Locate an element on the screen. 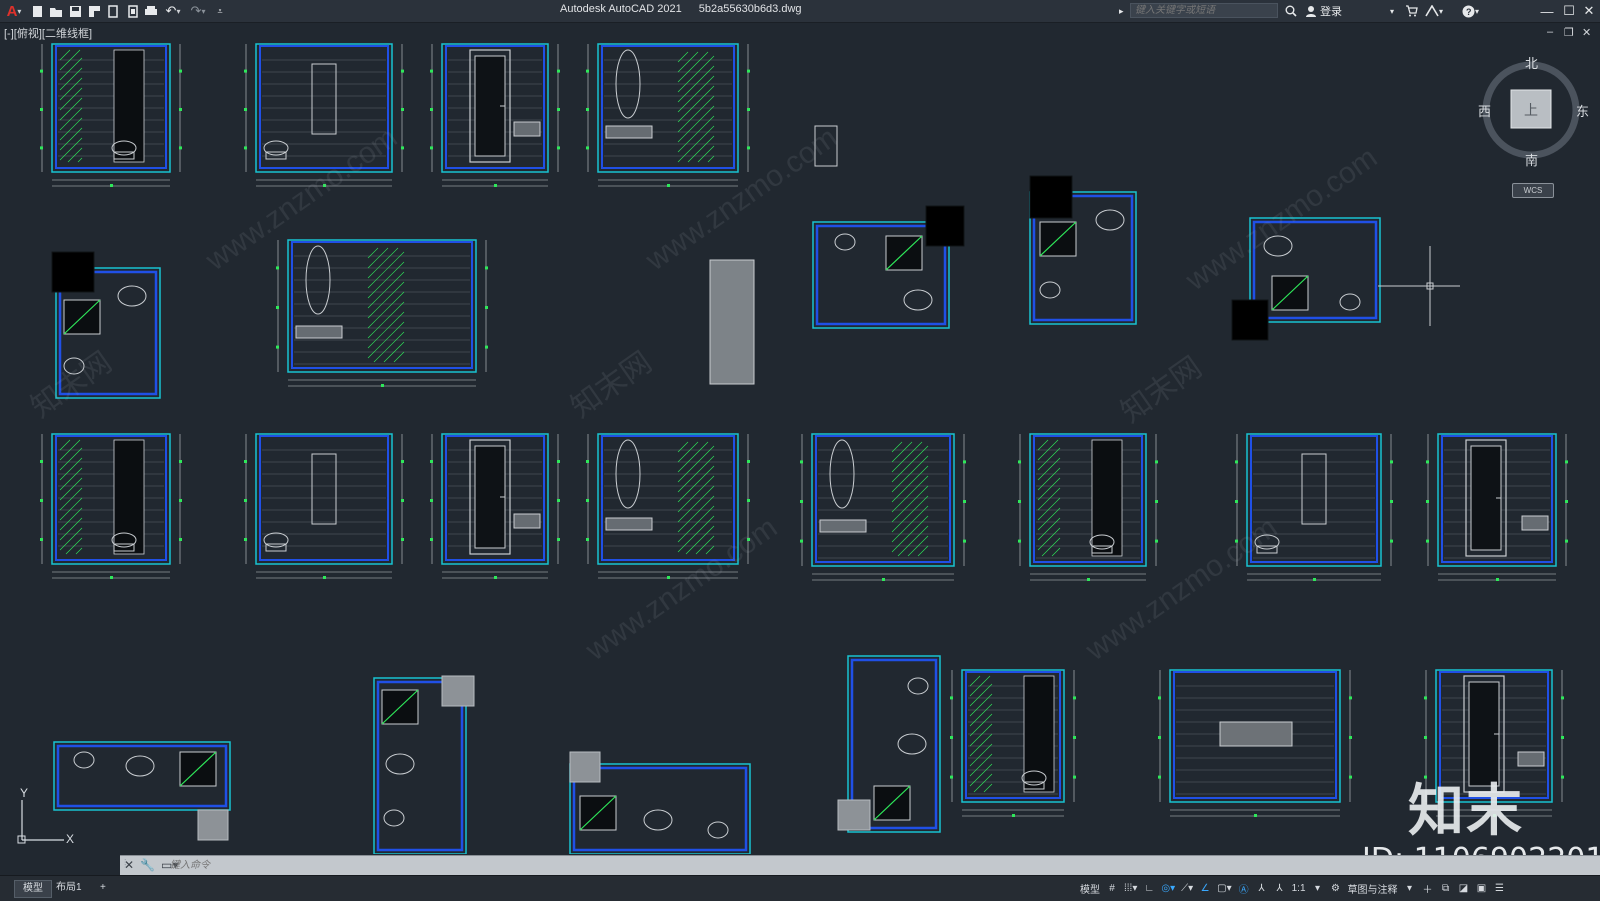  minimize-icon: — is located at coordinates (1547, 11).